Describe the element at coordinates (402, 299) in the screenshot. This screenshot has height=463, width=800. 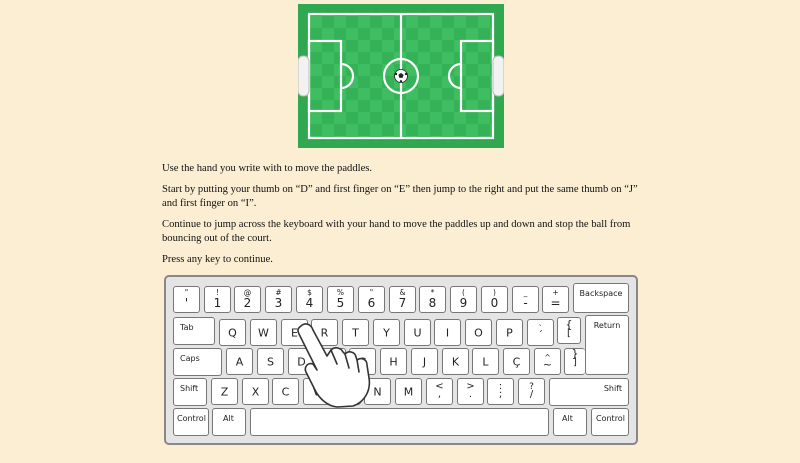
I see `key-7: & 7` at that location.